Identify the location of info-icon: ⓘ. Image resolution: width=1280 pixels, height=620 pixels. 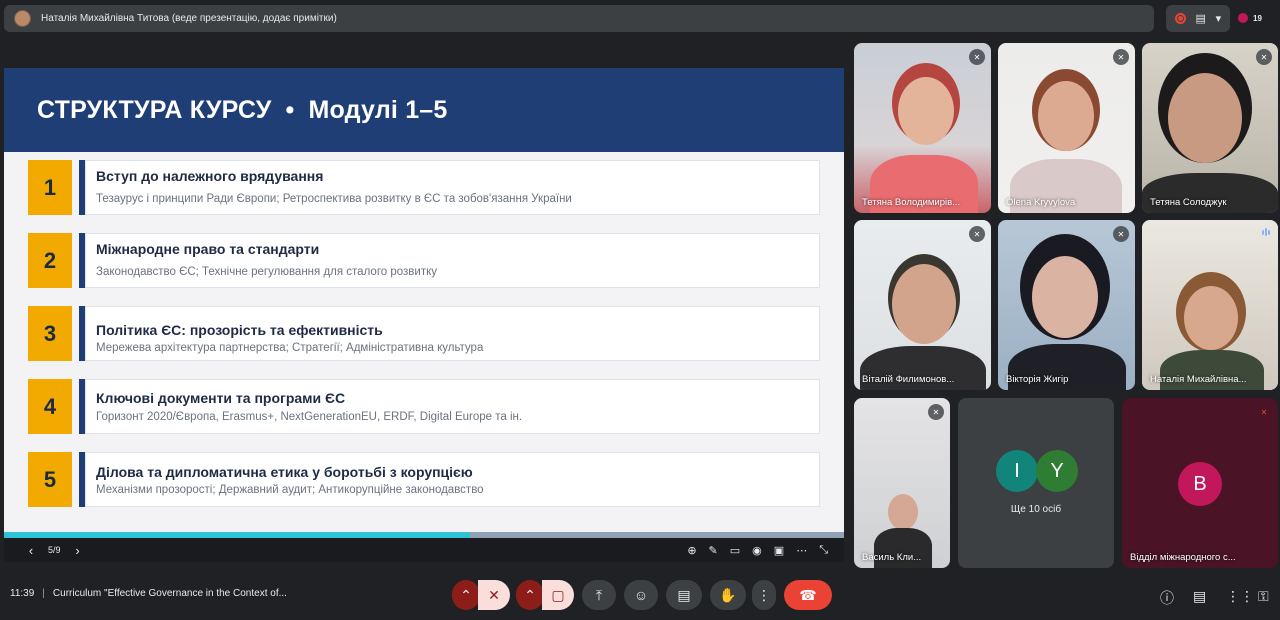
(1167, 598).